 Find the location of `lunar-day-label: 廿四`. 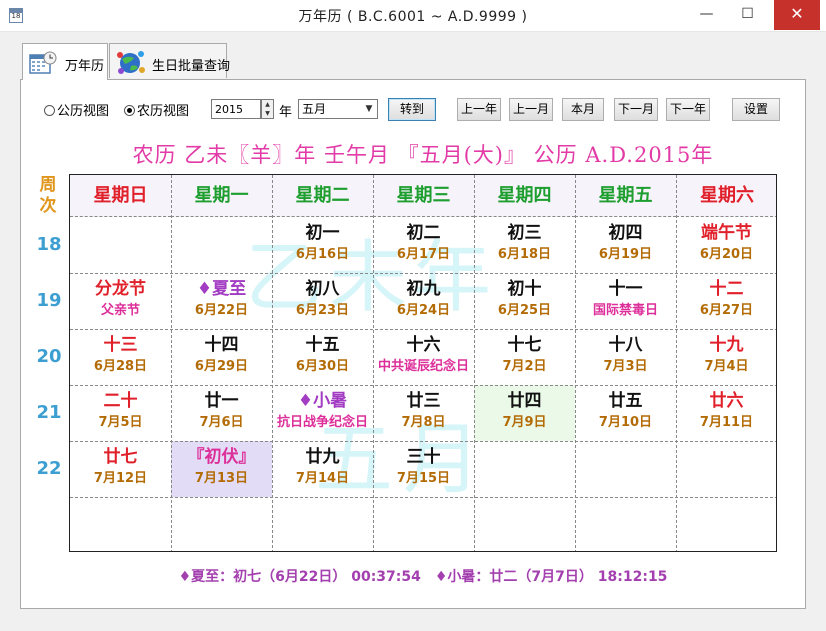

lunar-day-label: 廿四 is located at coordinates (524, 401).